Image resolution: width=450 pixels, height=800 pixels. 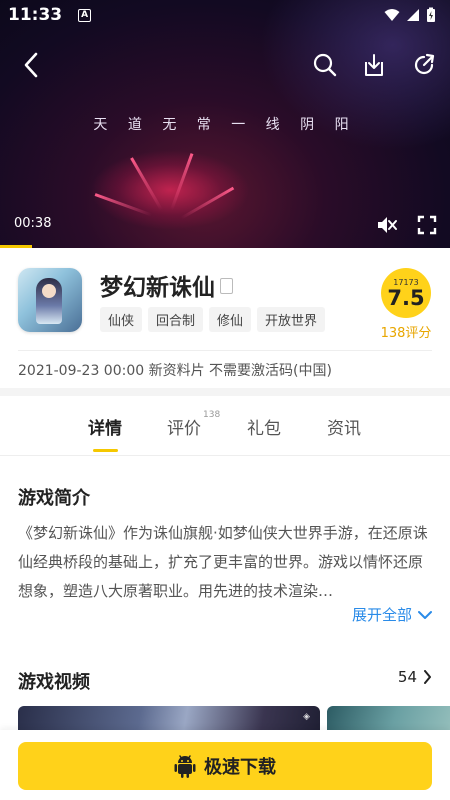 I want to click on expand-all-button: 展开全部, so click(x=392, y=614).